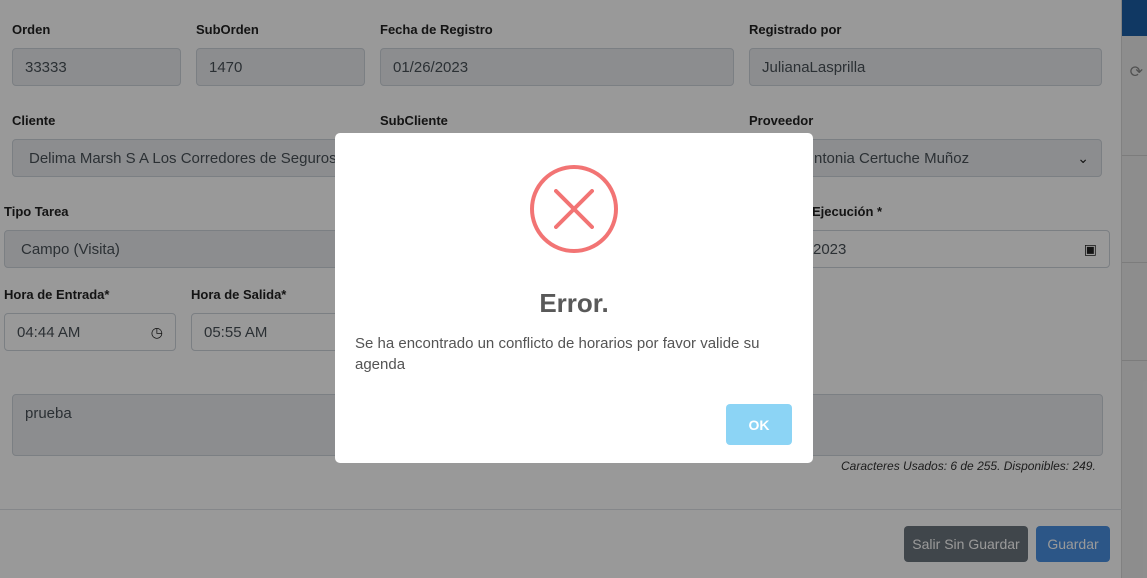 The image size is (1147, 578). What do you see at coordinates (759, 424) in the screenshot?
I see `ok-button: OK` at bounding box center [759, 424].